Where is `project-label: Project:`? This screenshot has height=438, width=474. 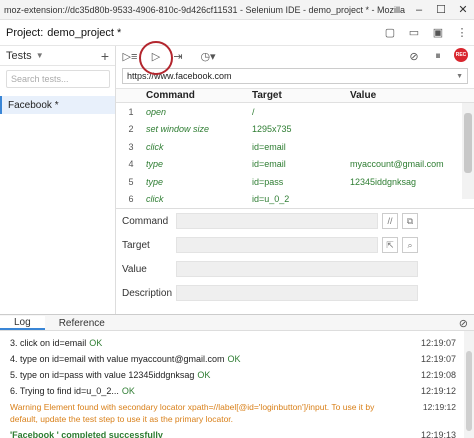
project-label: Project: is located at coordinates (25, 32).